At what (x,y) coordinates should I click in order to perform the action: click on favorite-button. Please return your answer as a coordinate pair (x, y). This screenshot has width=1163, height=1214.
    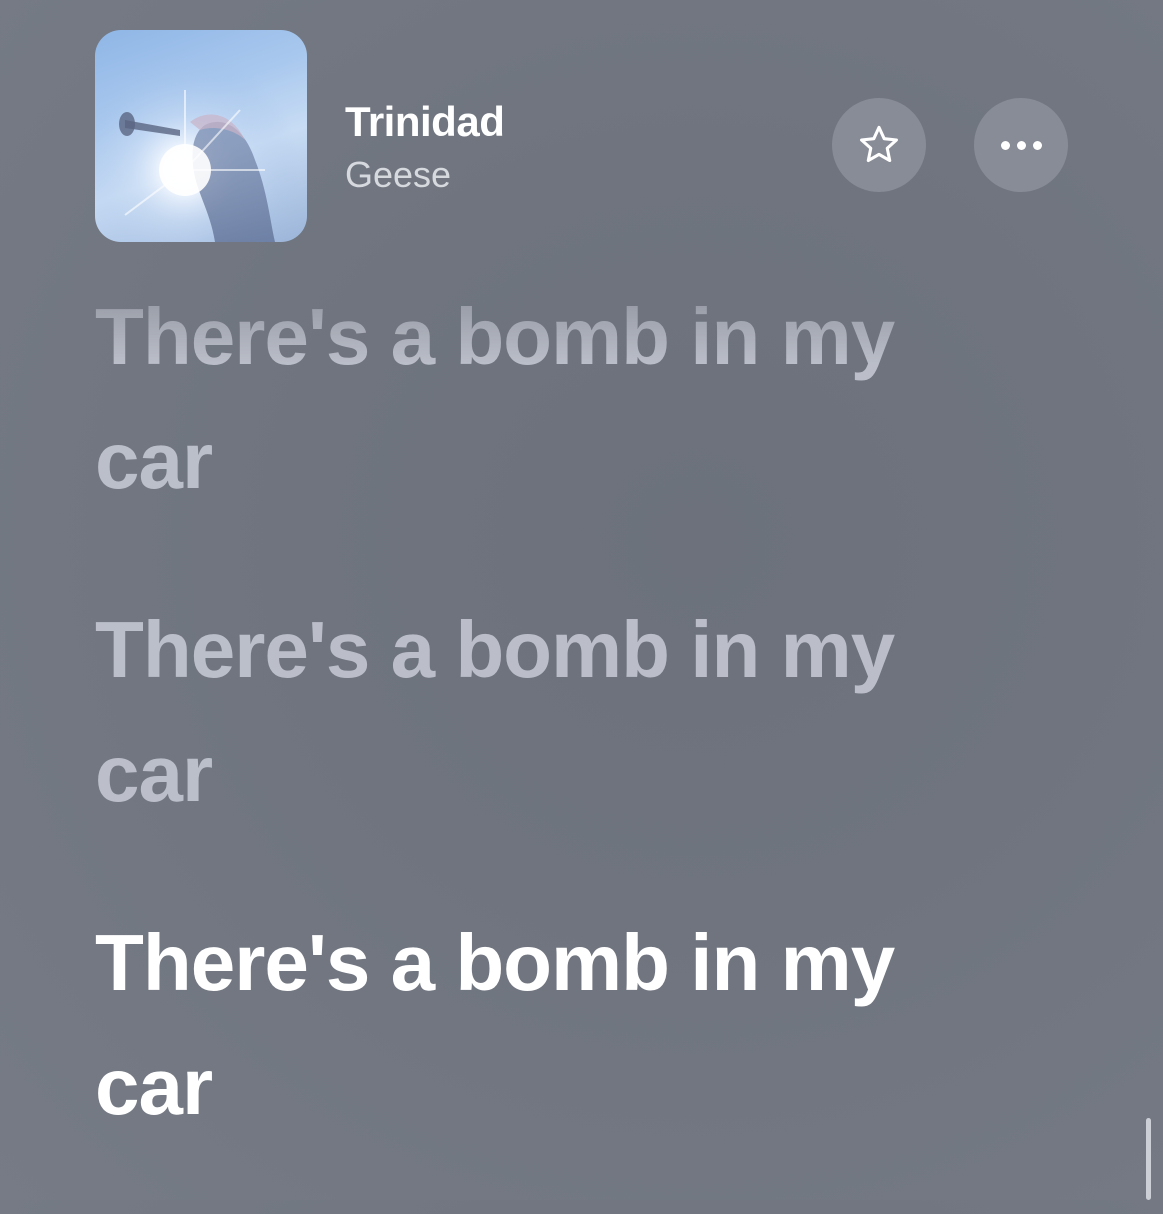
    Looking at the image, I should click on (879, 145).